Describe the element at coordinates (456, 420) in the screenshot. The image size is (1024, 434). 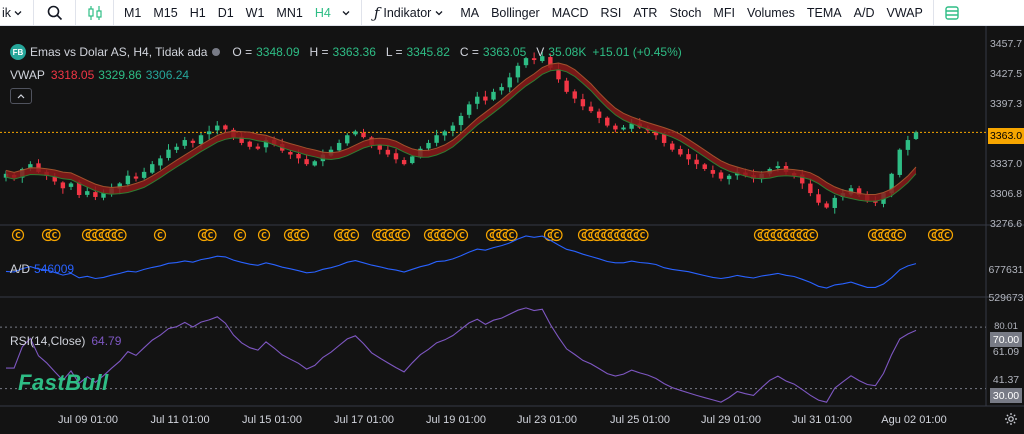
I see `time-axis-label: Jul 19 01:00` at that location.